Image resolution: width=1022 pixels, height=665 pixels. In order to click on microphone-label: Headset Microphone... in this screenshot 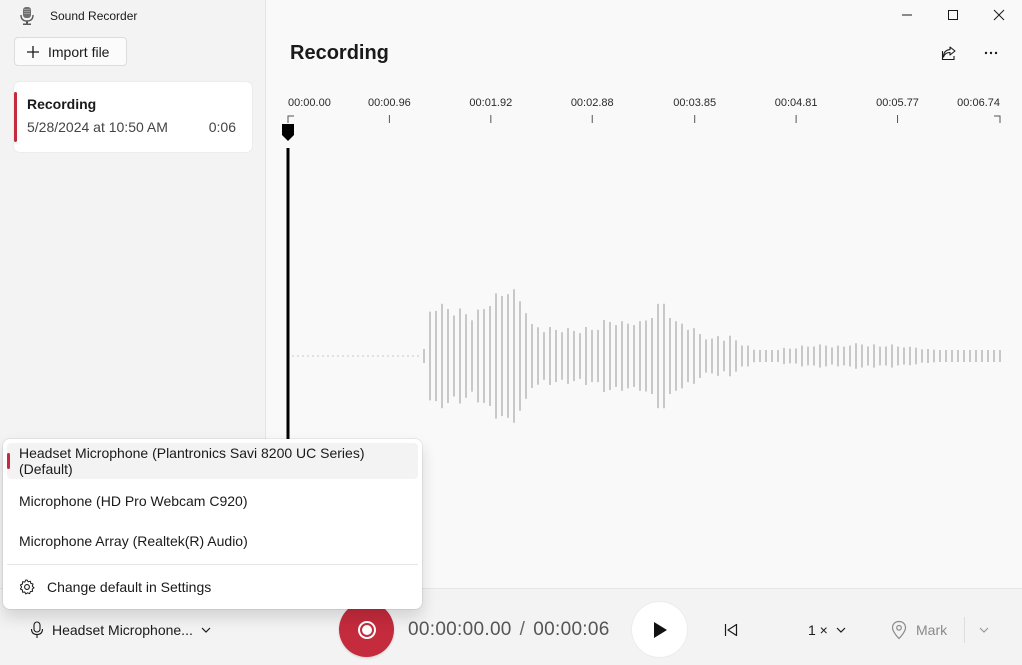, I will do `click(122, 630)`.